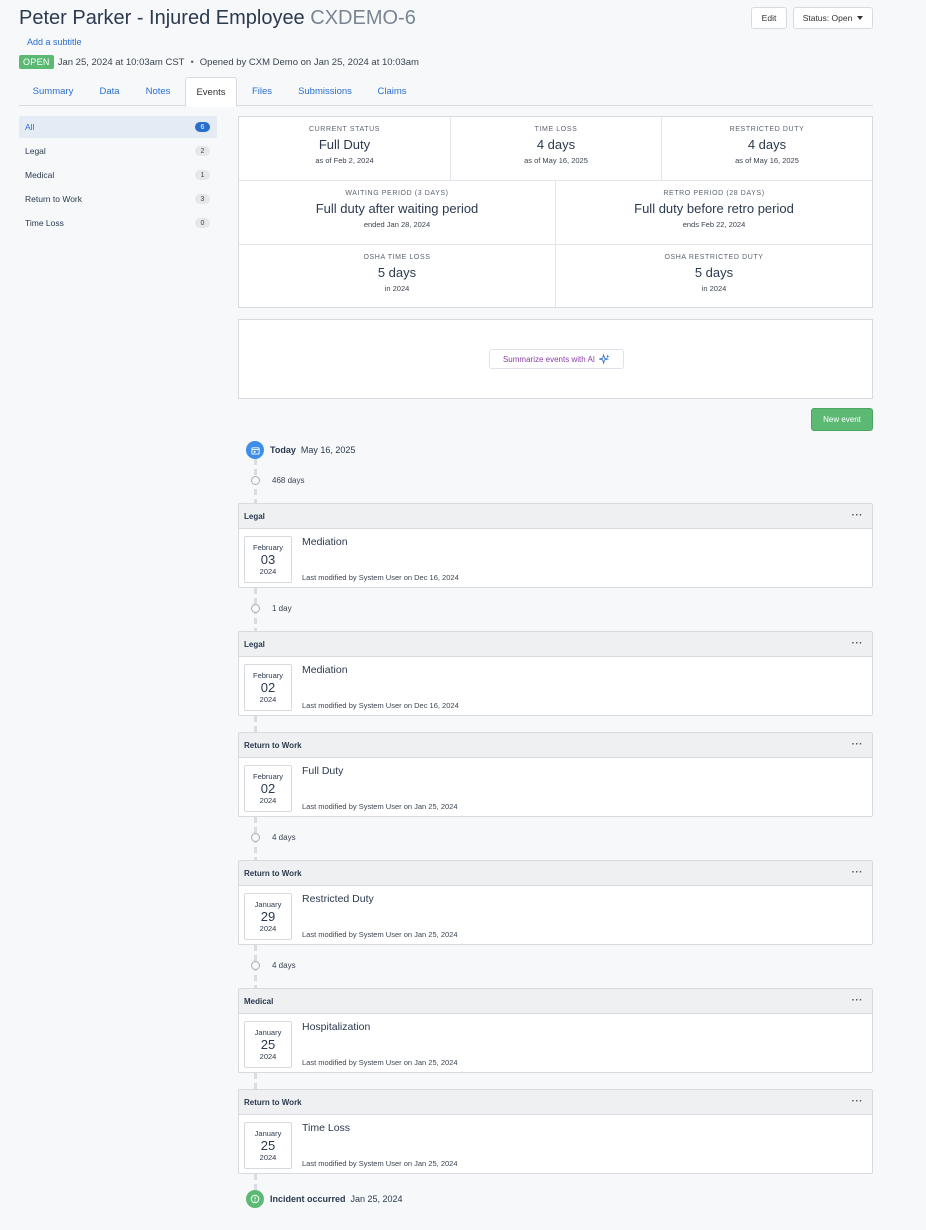  I want to click on edit-button: Edit, so click(769, 18).